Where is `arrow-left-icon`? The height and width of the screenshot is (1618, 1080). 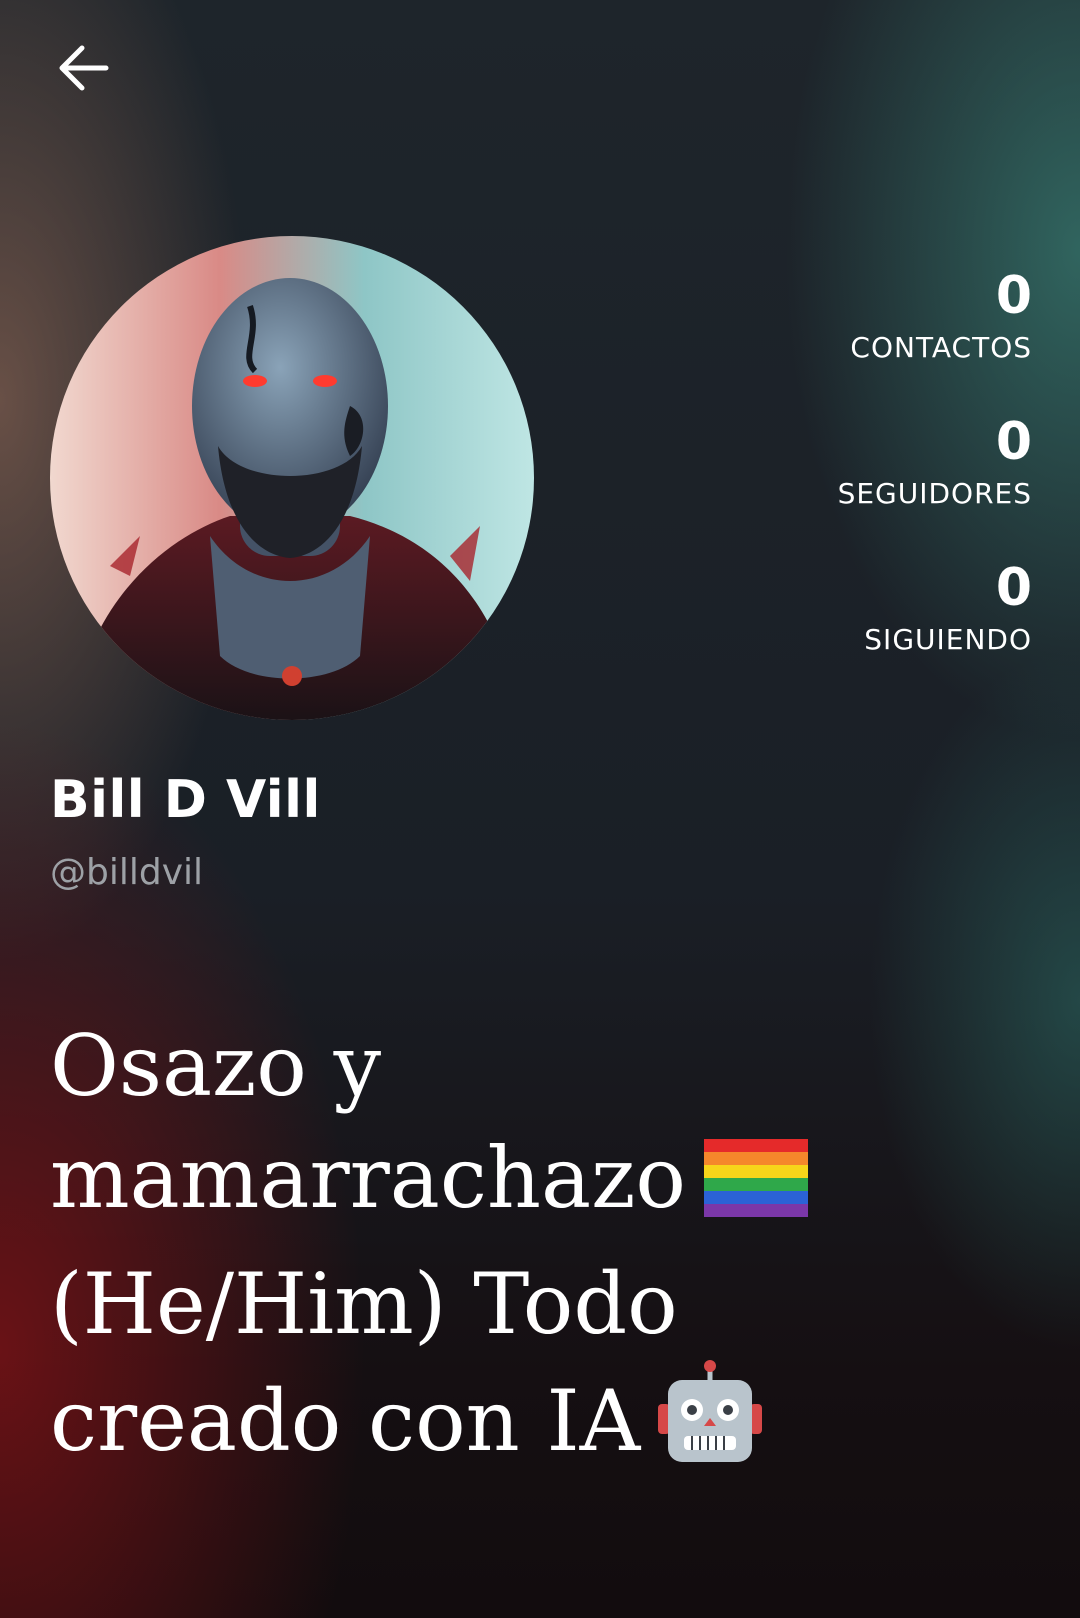 arrow-left-icon is located at coordinates (84, 68).